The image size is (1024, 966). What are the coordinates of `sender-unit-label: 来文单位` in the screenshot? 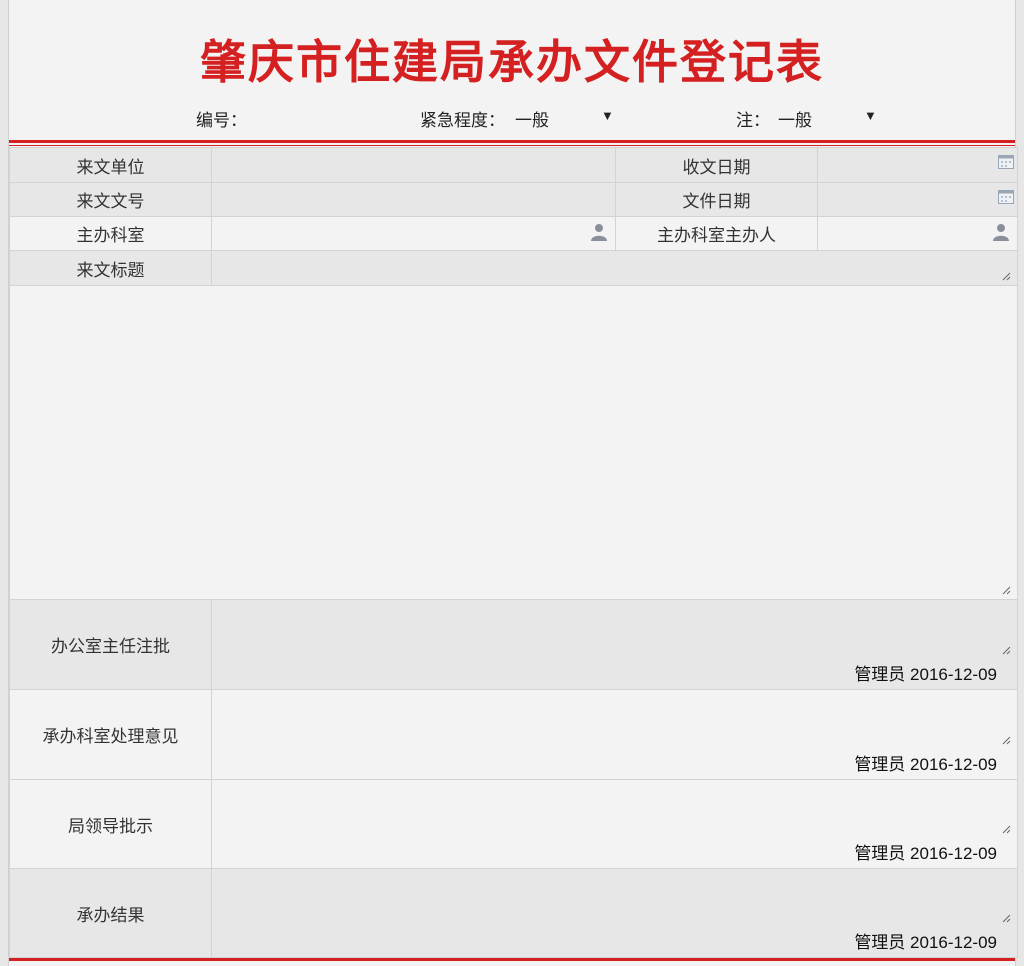 It's located at (110, 165).